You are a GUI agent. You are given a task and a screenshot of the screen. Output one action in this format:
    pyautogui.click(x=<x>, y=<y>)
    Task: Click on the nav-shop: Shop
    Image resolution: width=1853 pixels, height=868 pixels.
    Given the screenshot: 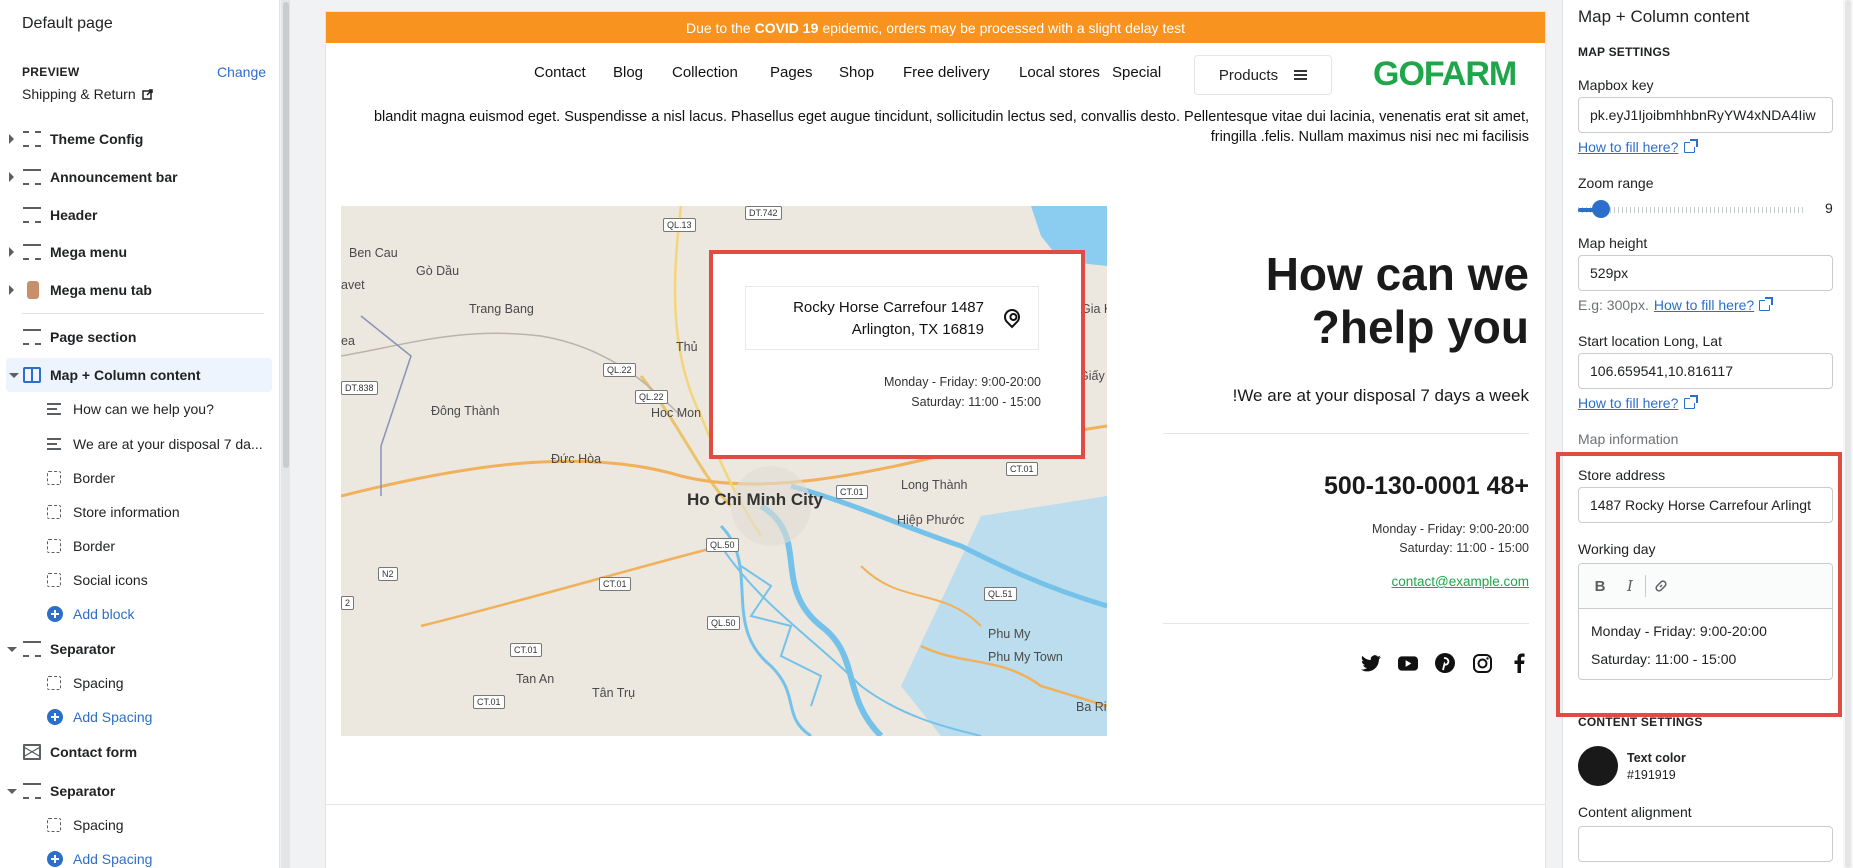 What is the action you would take?
    pyautogui.click(x=856, y=72)
    